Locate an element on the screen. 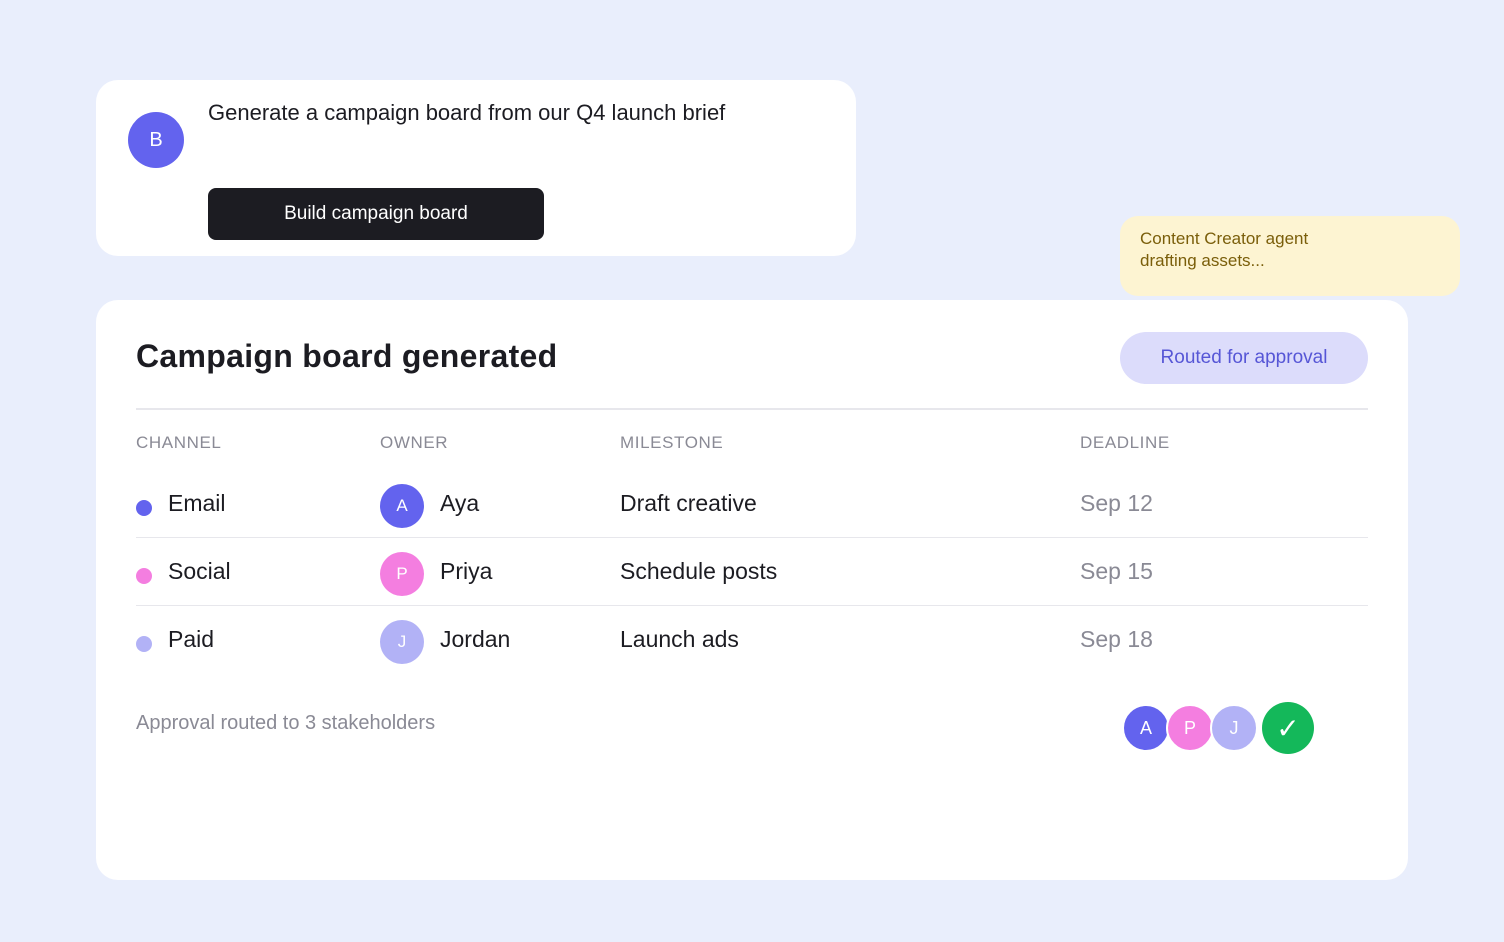  owner-name: Jordan is located at coordinates (475, 639).